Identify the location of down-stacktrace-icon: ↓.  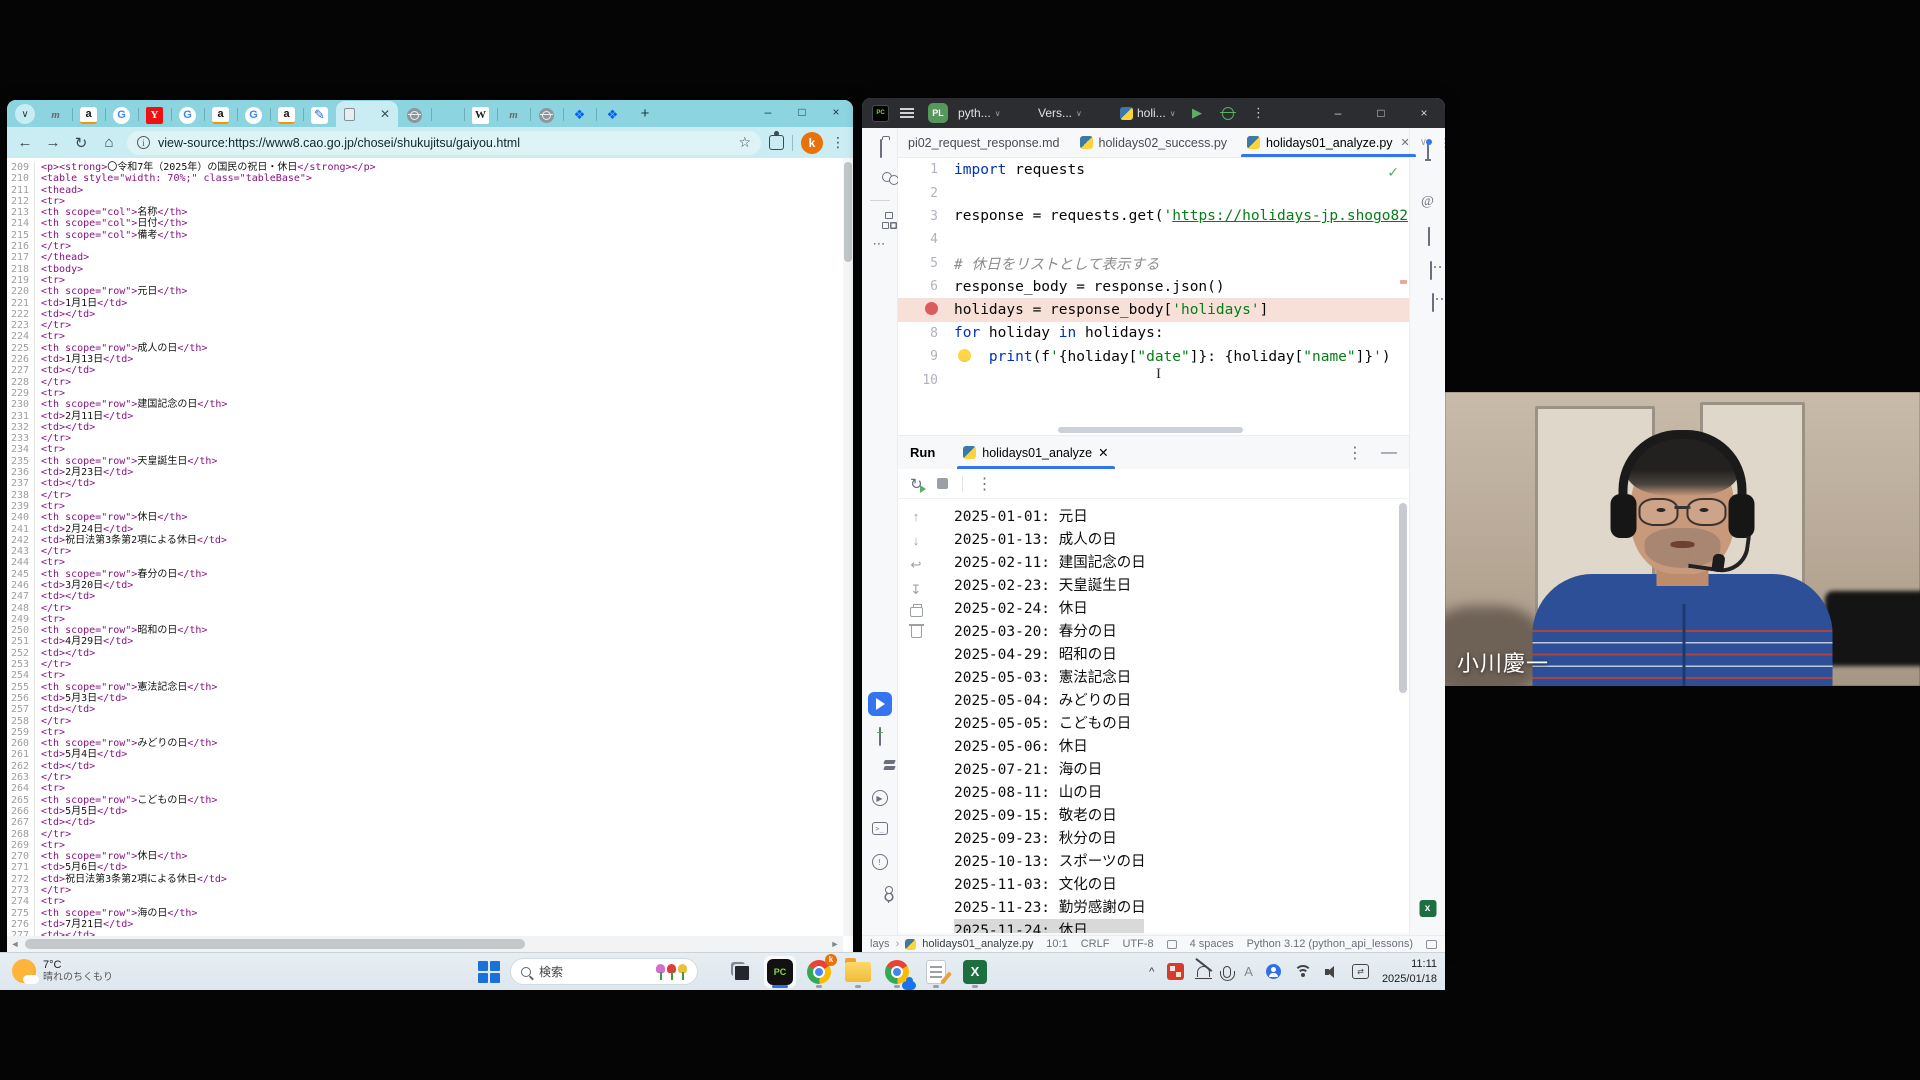
(916, 540).